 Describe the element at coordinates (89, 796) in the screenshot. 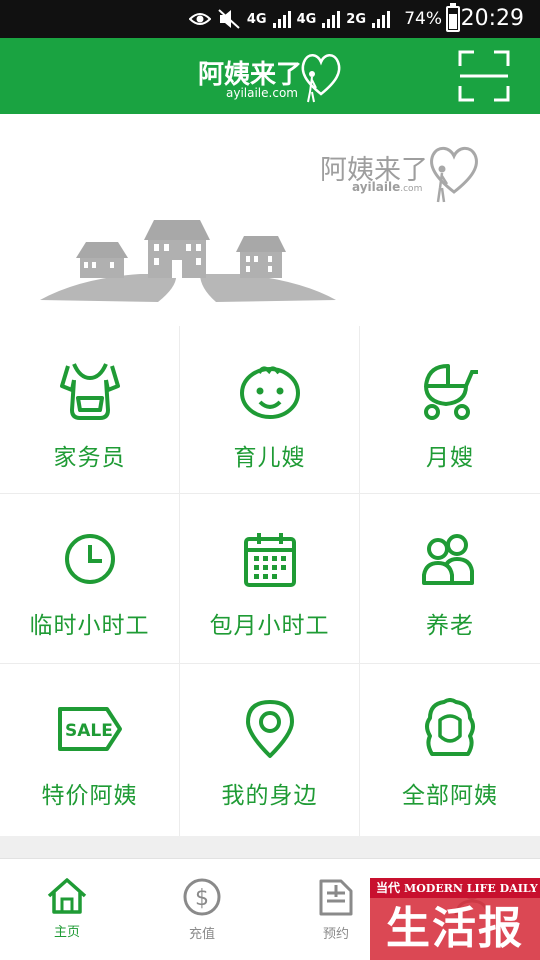

I see `service-label: 特价阿姨` at that location.